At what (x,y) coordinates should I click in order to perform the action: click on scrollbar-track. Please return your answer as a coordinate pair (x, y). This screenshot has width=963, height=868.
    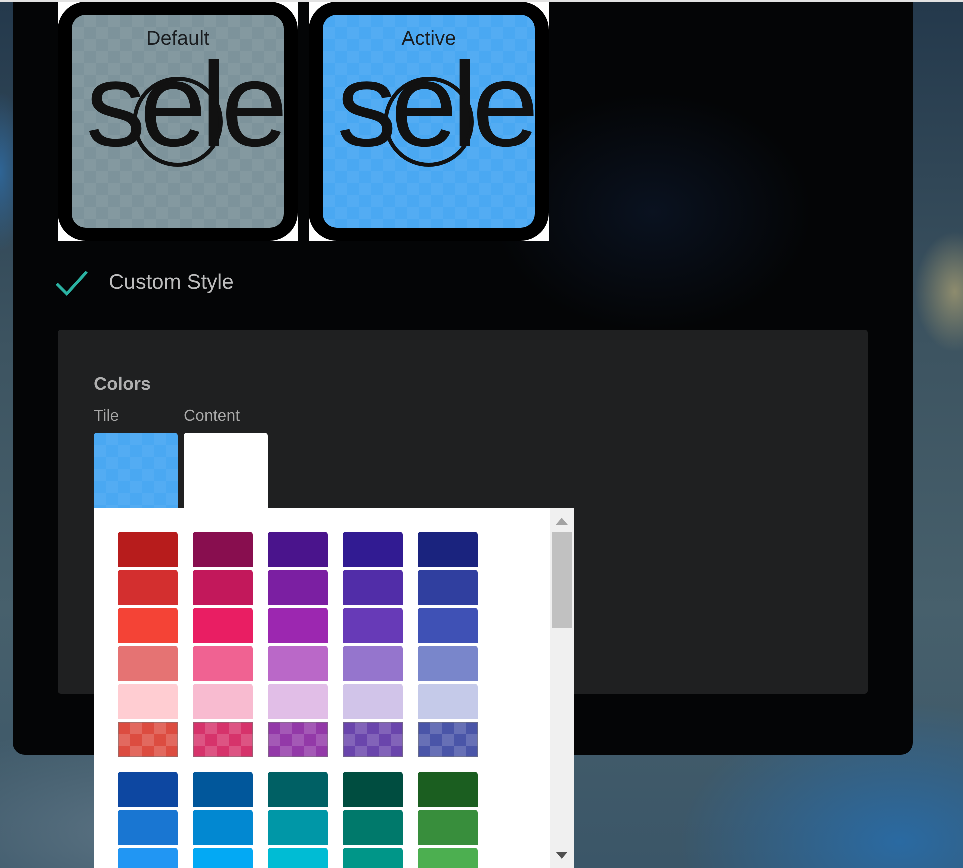
    Looking at the image, I should click on (562, 688).